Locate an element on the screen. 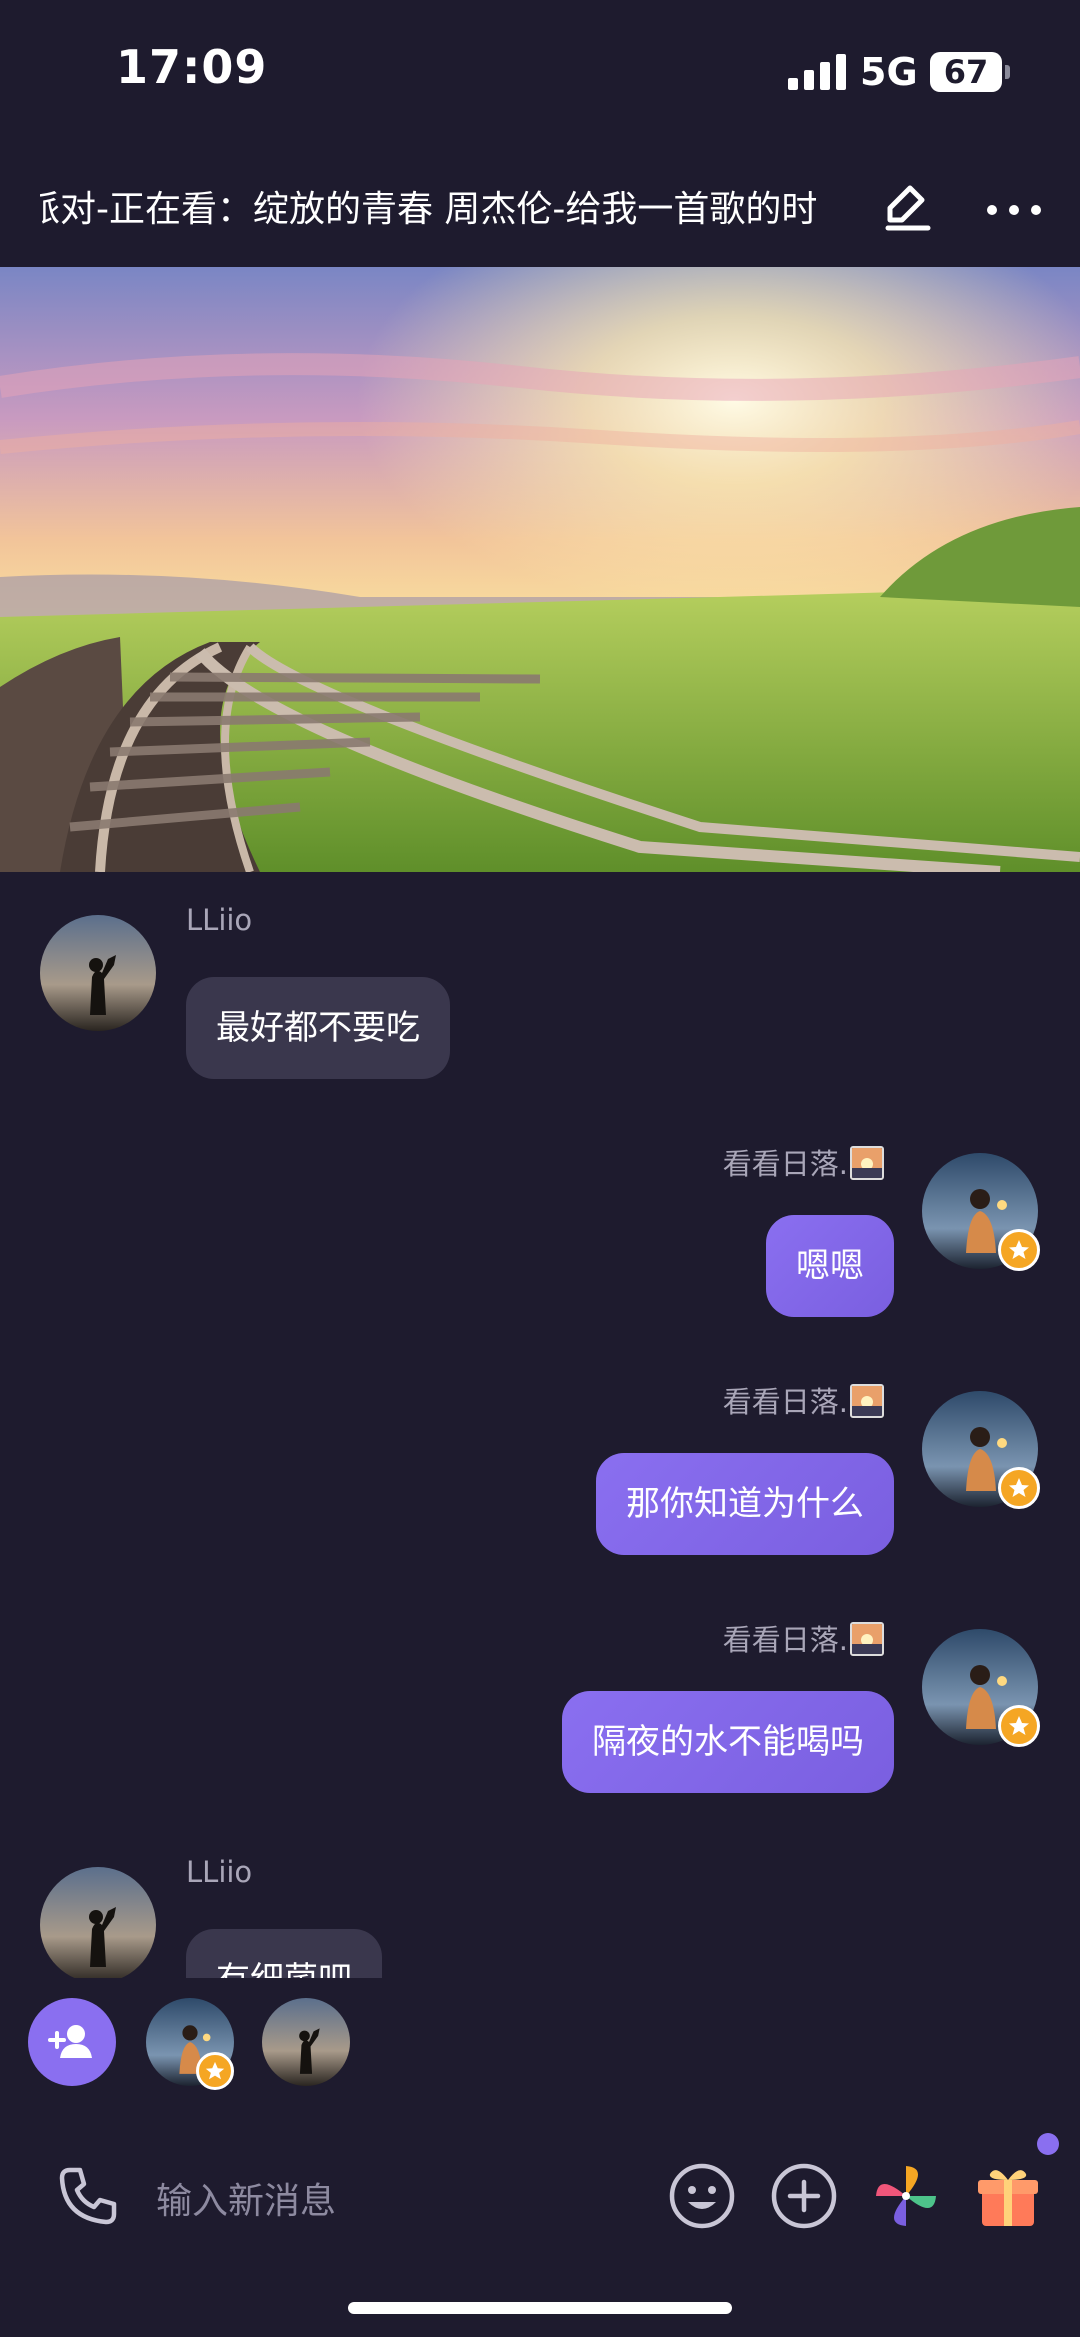 The image size is (1080, 2337). network-type: 5G is located at coordinates (889, 72).